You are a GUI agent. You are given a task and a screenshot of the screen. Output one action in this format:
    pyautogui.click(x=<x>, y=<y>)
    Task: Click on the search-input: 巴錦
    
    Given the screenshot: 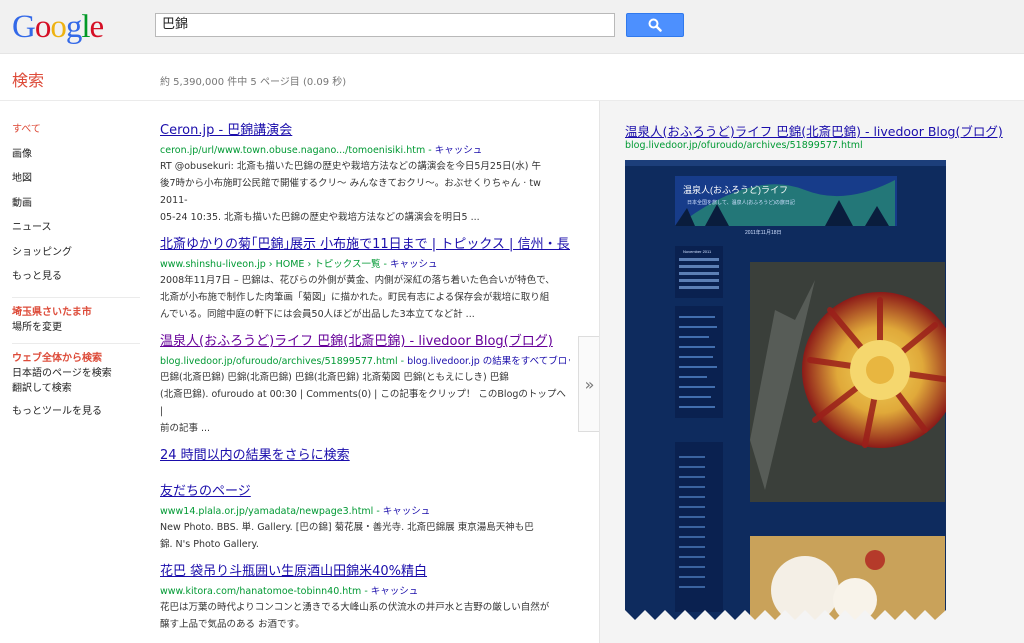 What is the action you would take?
    pyautogui.click(x=385, y=25)
    